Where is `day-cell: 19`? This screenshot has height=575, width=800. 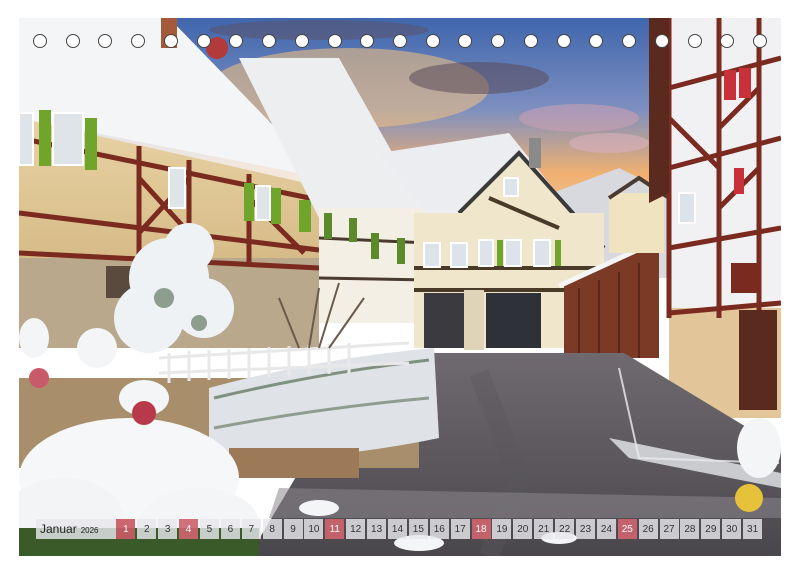
day-cell: 19 is located at coordinates (502, 529).